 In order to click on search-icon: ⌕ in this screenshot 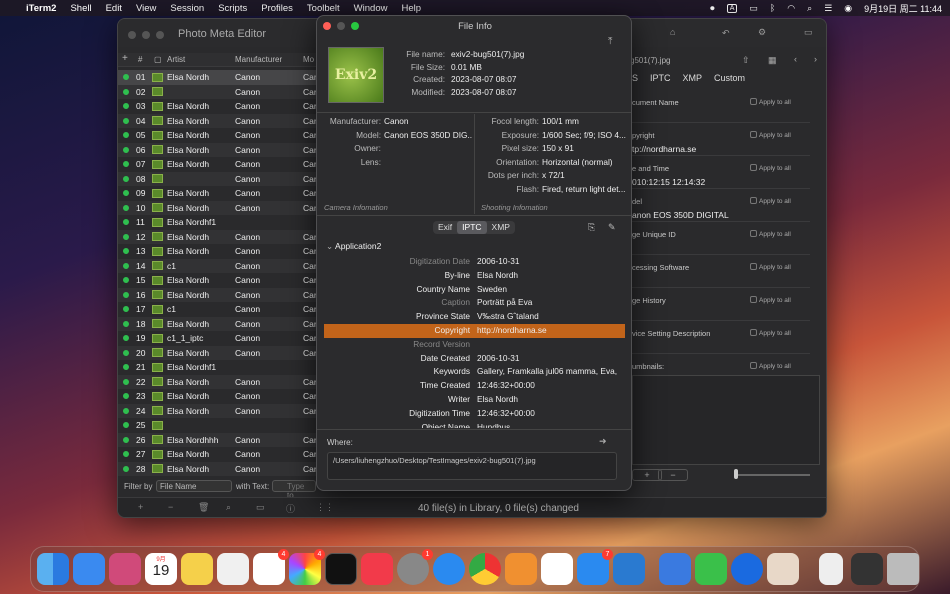, I will do `click(809, 8)`.